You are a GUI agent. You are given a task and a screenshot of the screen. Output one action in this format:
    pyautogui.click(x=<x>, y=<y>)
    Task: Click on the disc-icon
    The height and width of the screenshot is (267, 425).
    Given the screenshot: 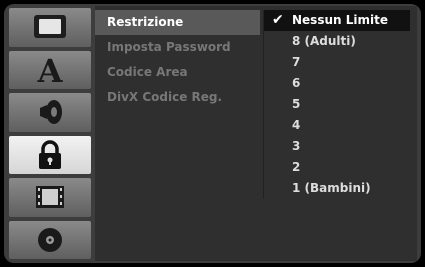 What is the action you would take?
    pyautogui.click(x=50, y=240)
    